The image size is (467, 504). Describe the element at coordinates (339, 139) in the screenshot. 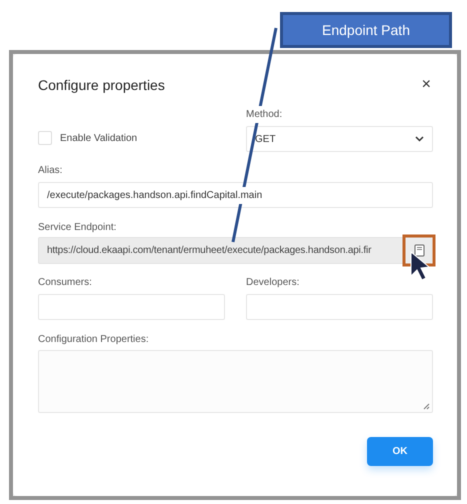

I see `method-dropdown: GET` at that location.